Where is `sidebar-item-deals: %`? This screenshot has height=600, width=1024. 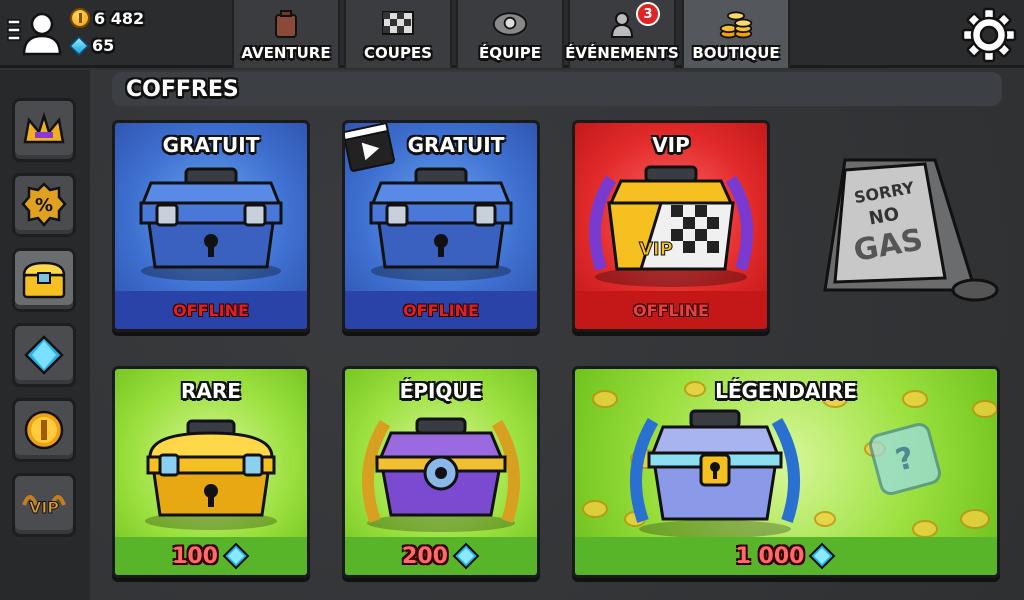 sidebar-item-deals: % is located at coordinates (44, 205).